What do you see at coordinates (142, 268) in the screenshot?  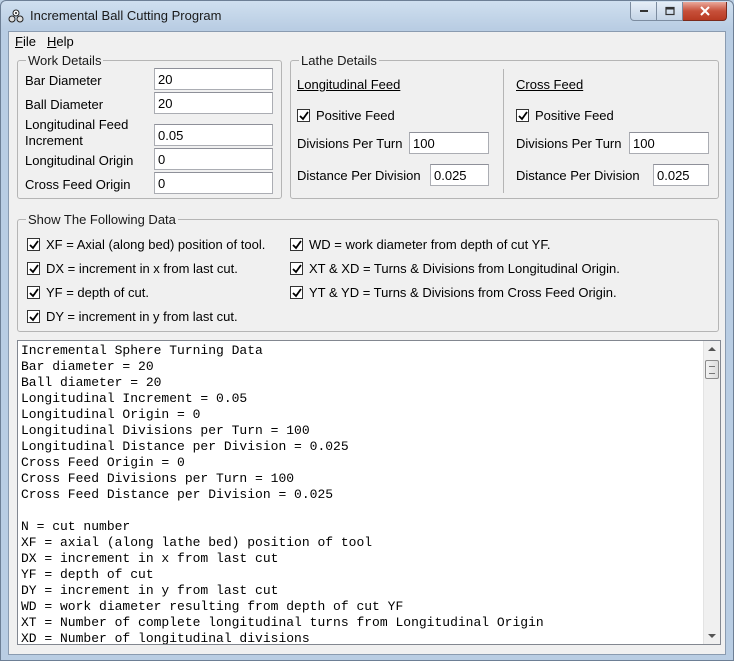 I see `show-dx-label: DX = increment in x from last cut.` at bounding box center [142, 268].